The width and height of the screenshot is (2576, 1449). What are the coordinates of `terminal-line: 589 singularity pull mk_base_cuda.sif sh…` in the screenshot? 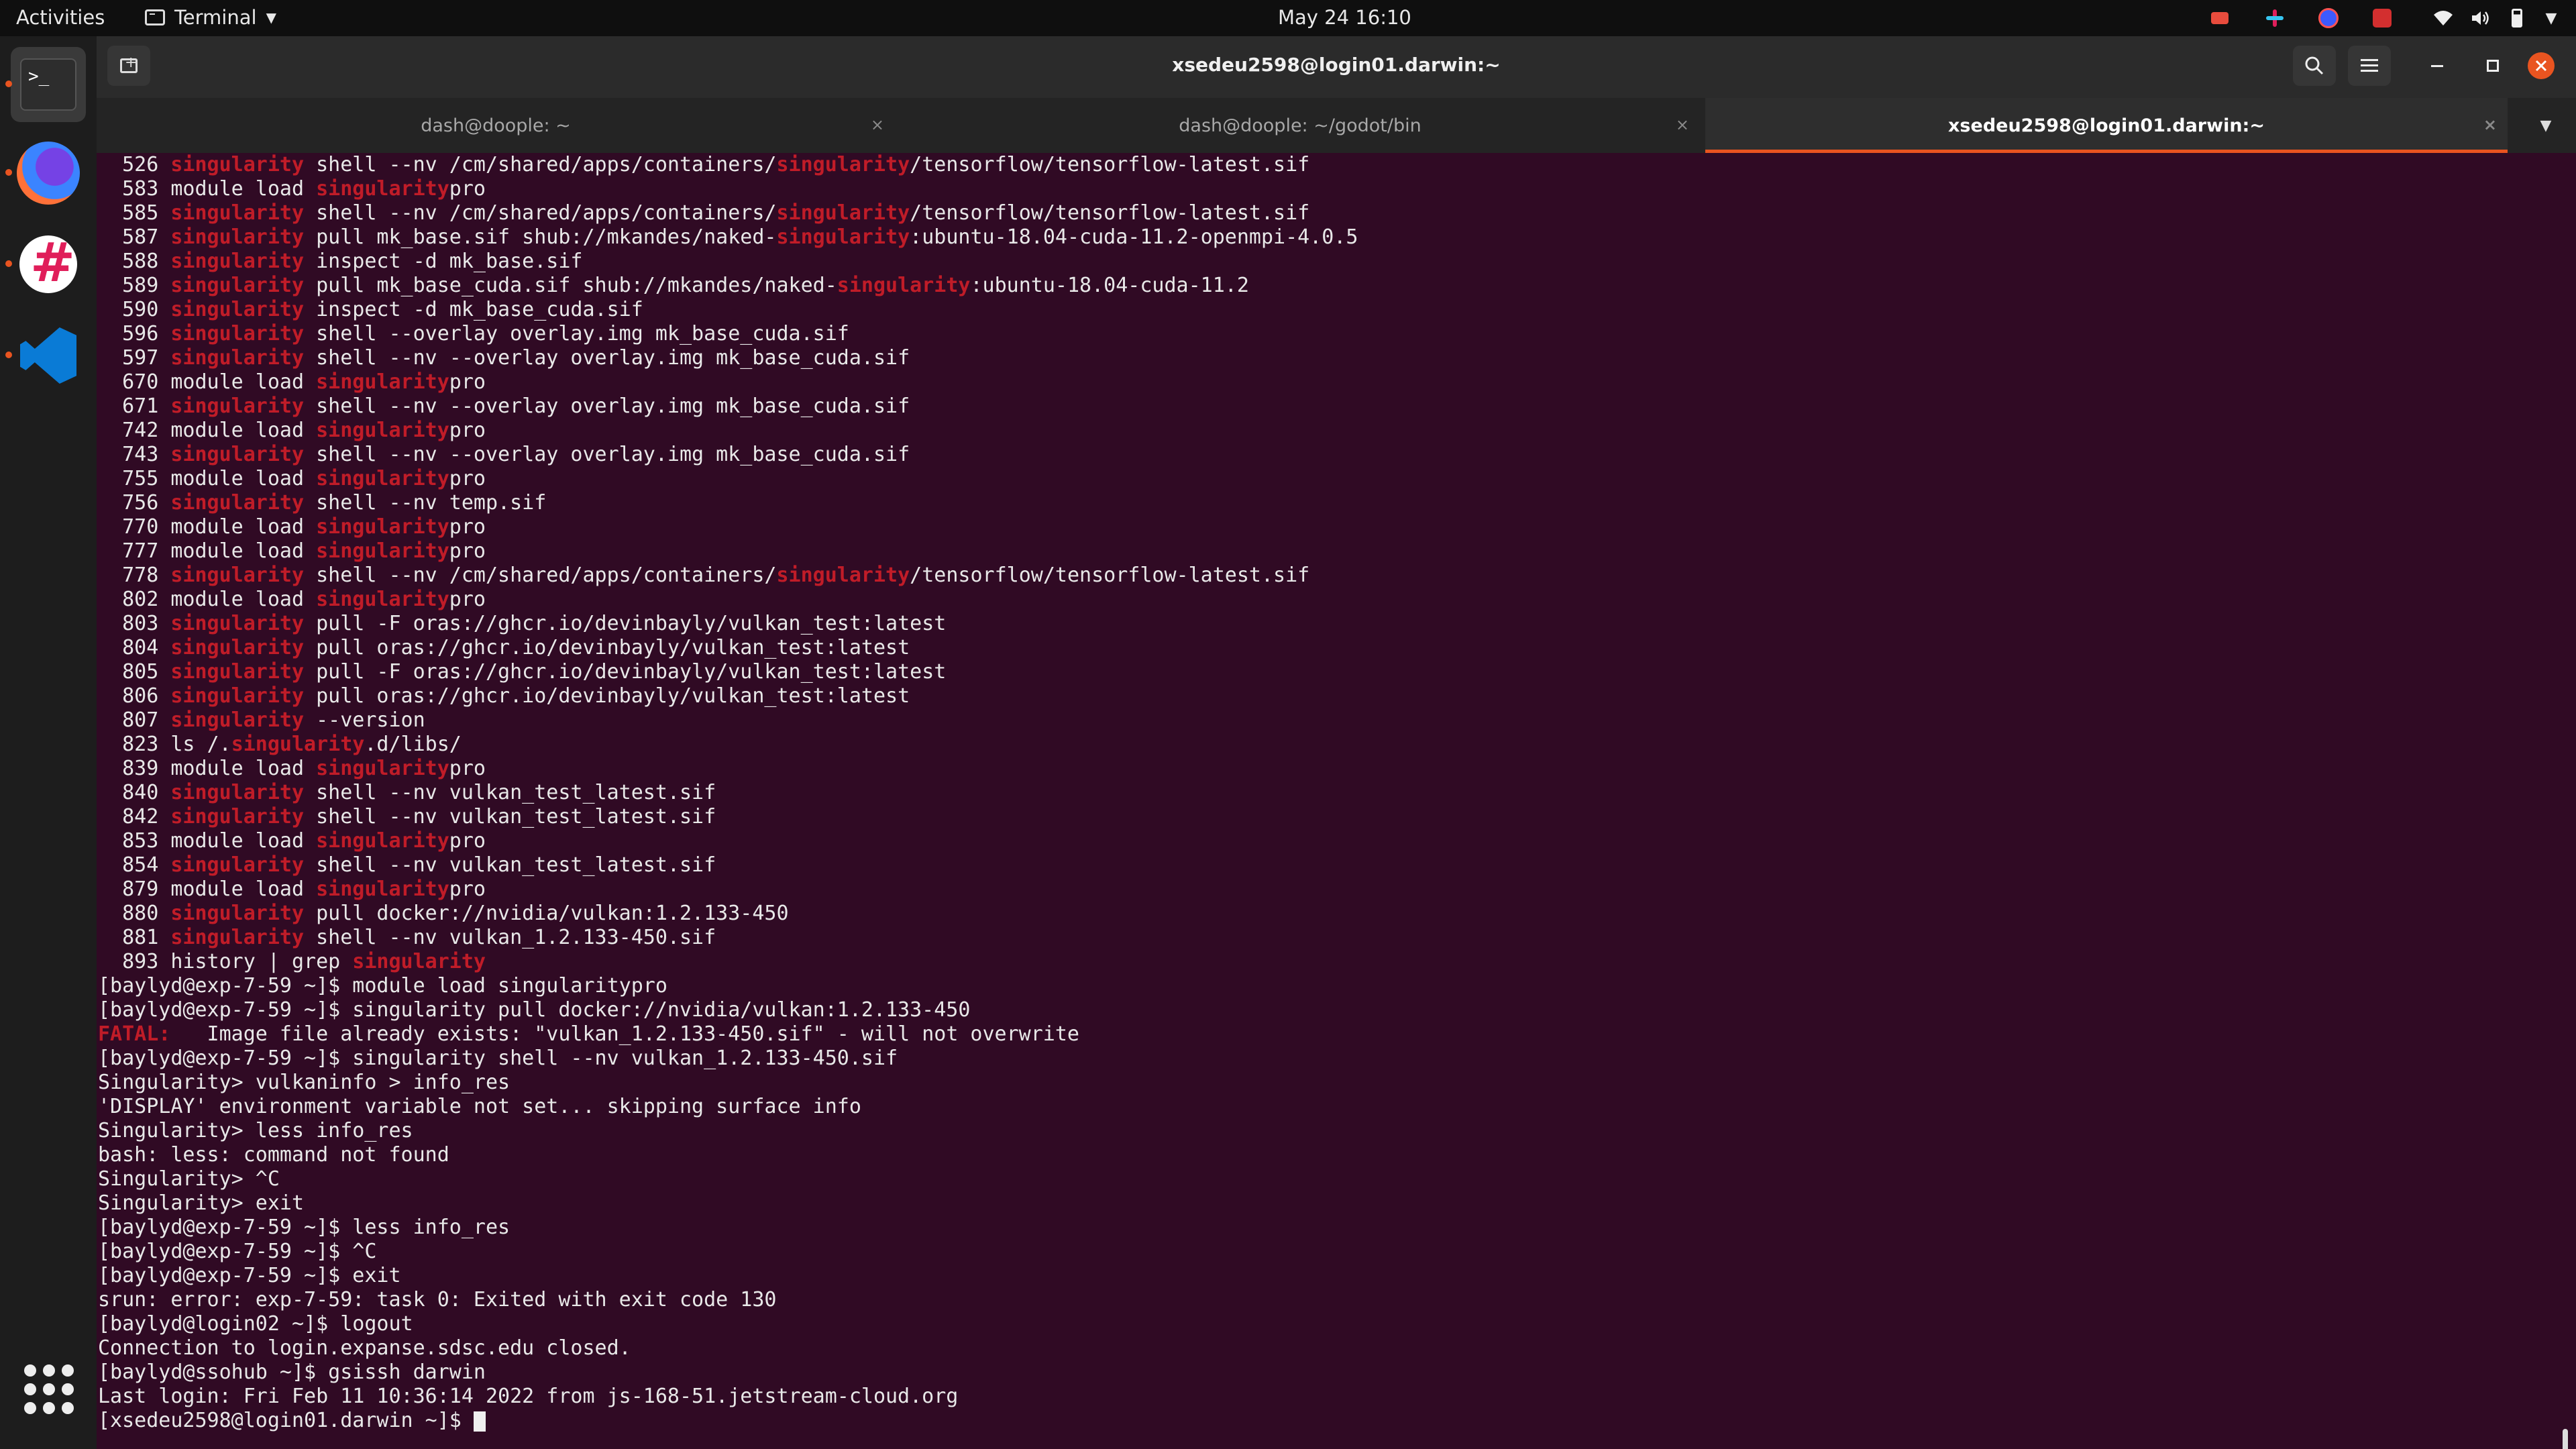 It's located at (728, 286).